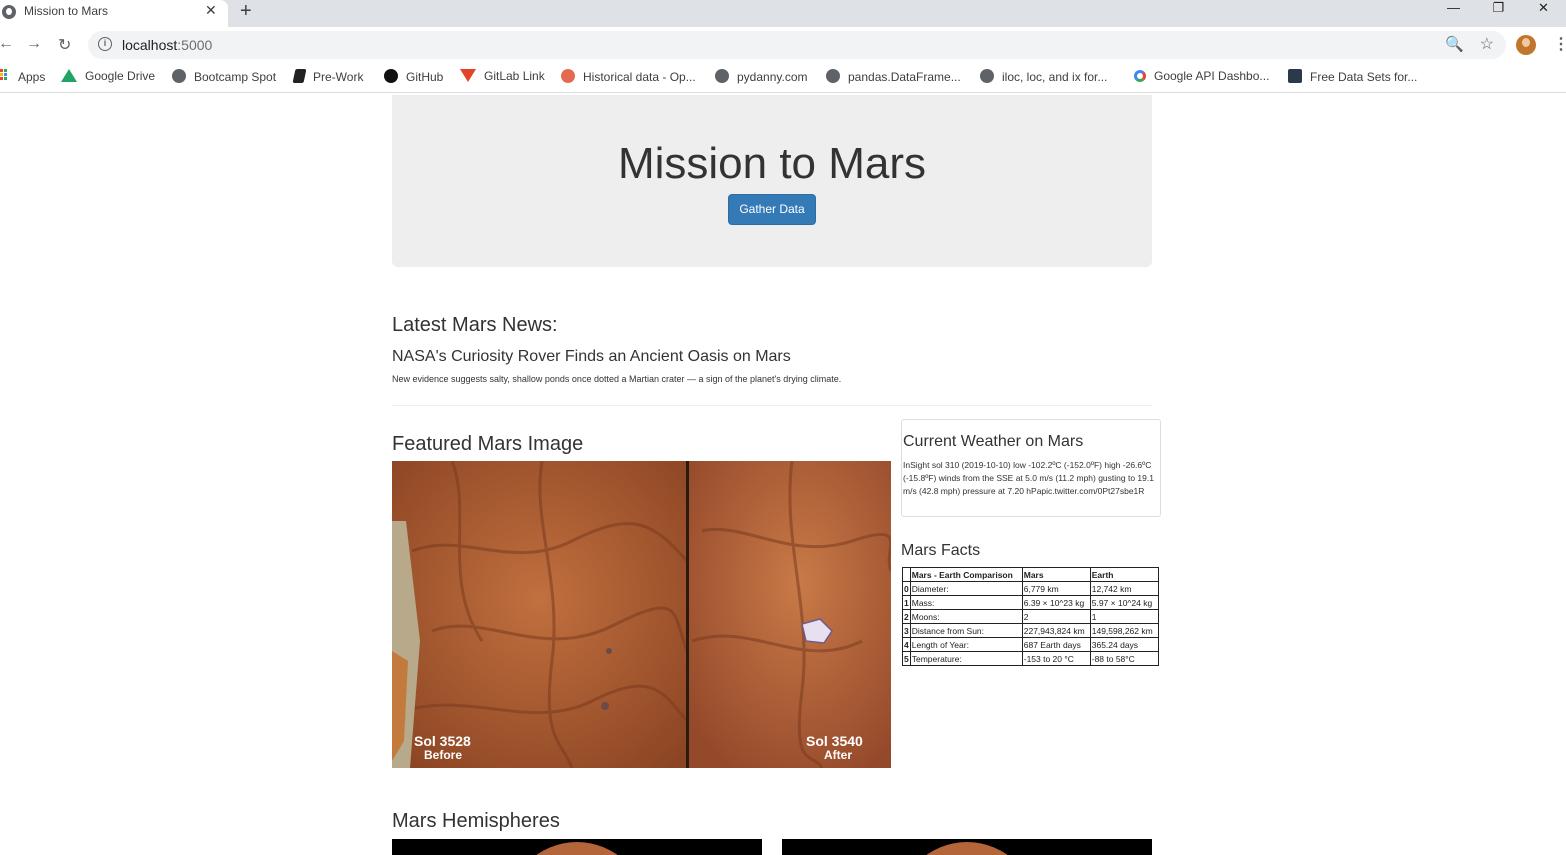  What do you see at coordinates (1124, 588) in the screenshot?
I see `table-cell: 12,742 km` at bounding box center [1124, 588].